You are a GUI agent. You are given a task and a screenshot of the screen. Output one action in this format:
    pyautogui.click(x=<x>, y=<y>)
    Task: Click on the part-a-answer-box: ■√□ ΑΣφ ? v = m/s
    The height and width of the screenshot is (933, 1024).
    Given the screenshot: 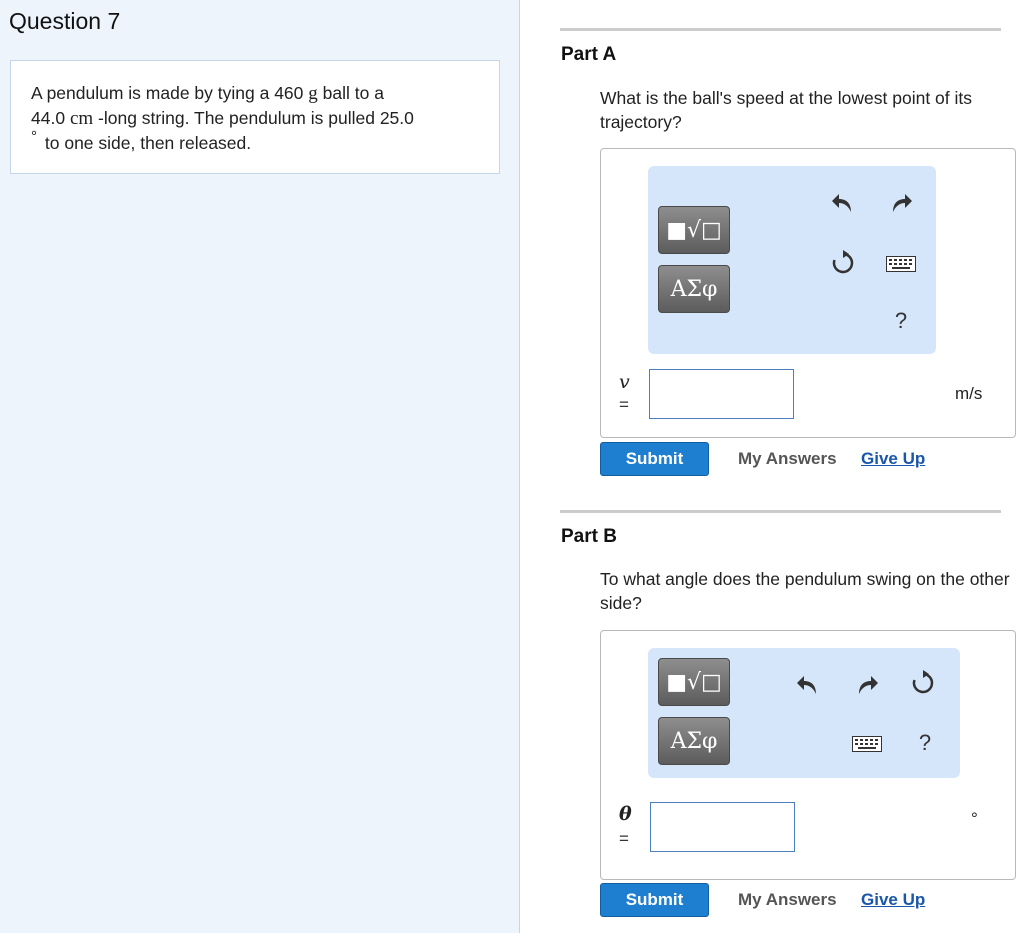 What is the action you would take?
    pyautogui.click(x=808, y=293)
    